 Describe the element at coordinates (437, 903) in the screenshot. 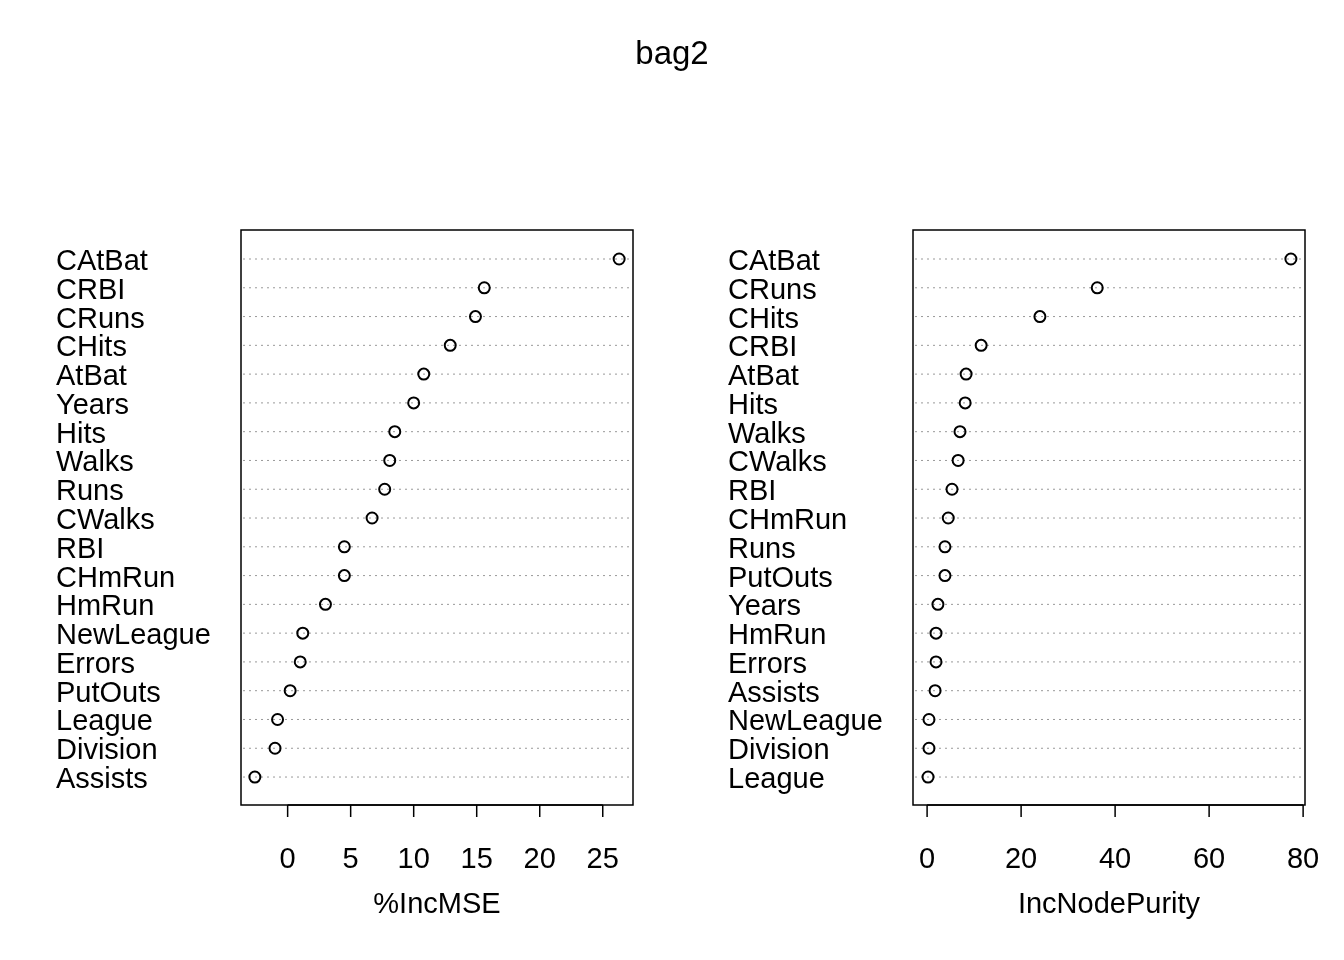

I see `axis-title: %IncMSE` at that location.